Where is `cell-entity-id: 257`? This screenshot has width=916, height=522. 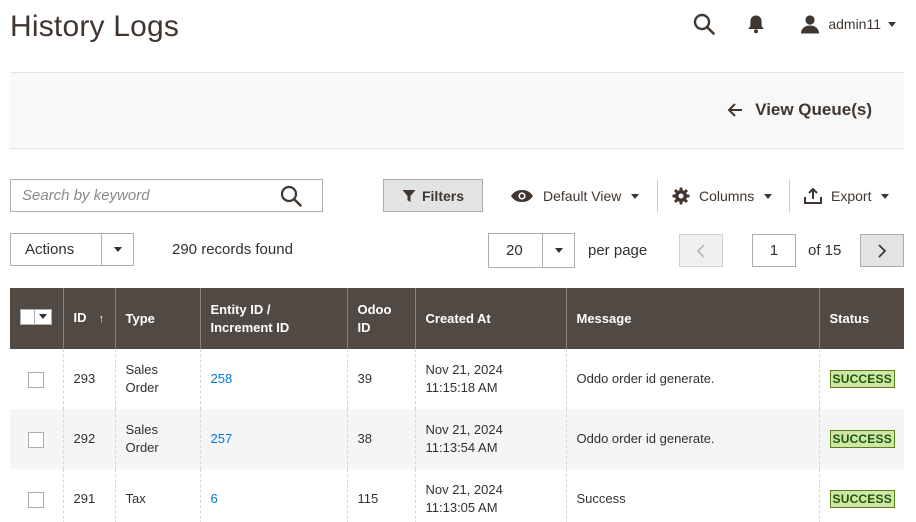 cell-entity-id: 257 is located at coordinates (273, 439).